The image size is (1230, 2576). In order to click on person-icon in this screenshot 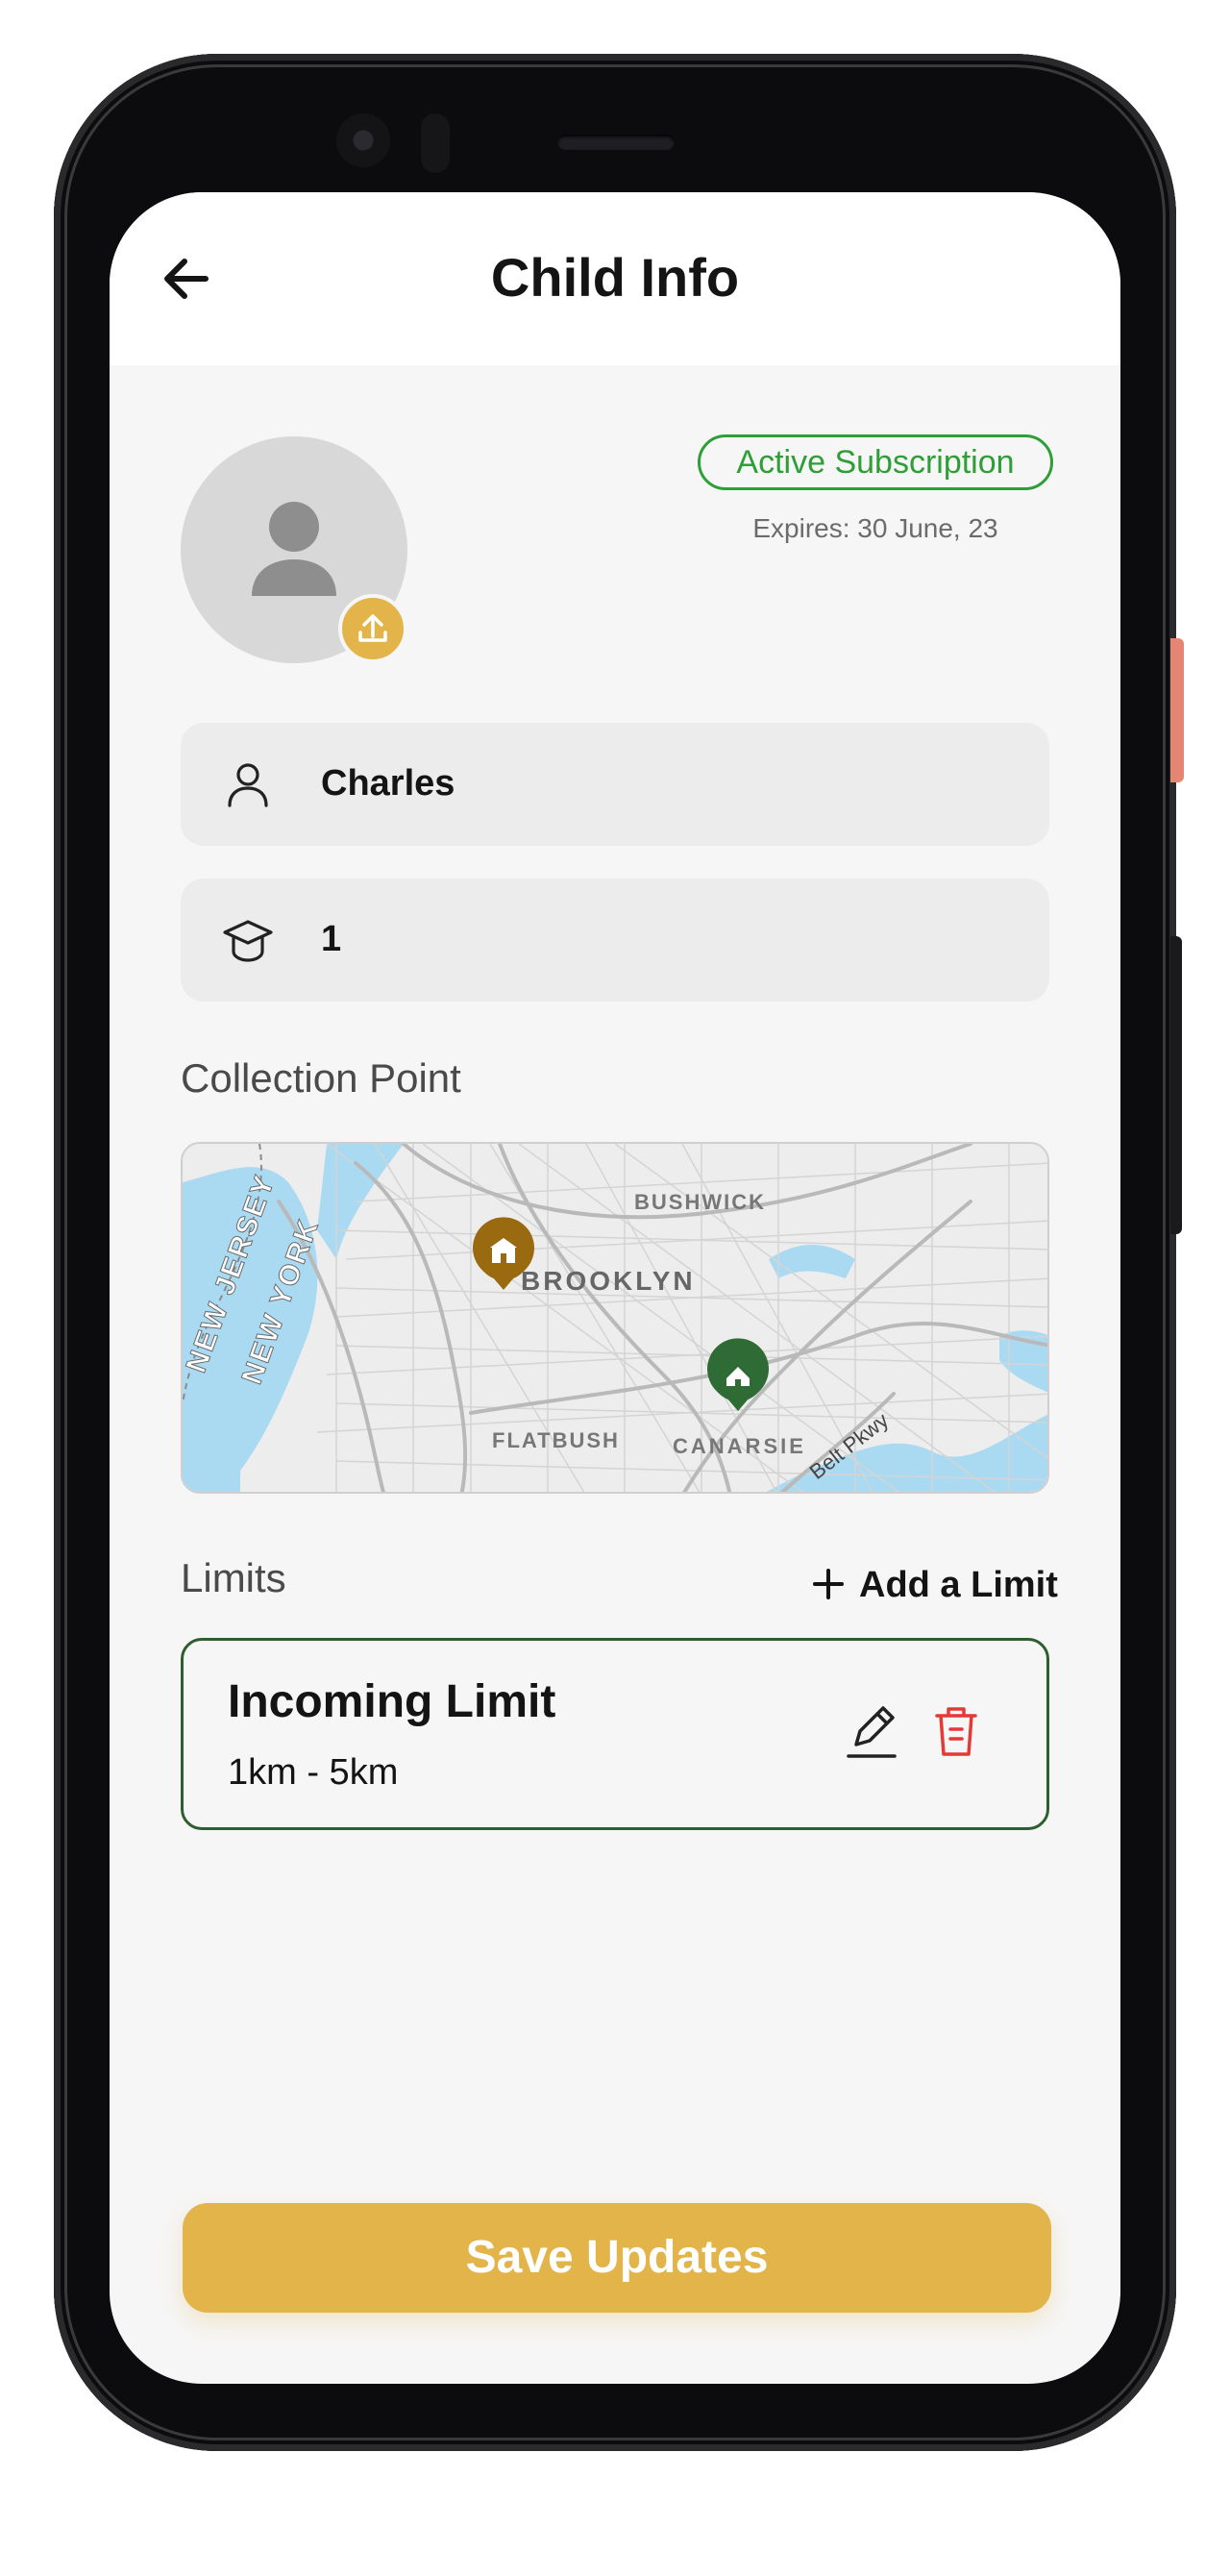, I will do `click(248, 785)`.